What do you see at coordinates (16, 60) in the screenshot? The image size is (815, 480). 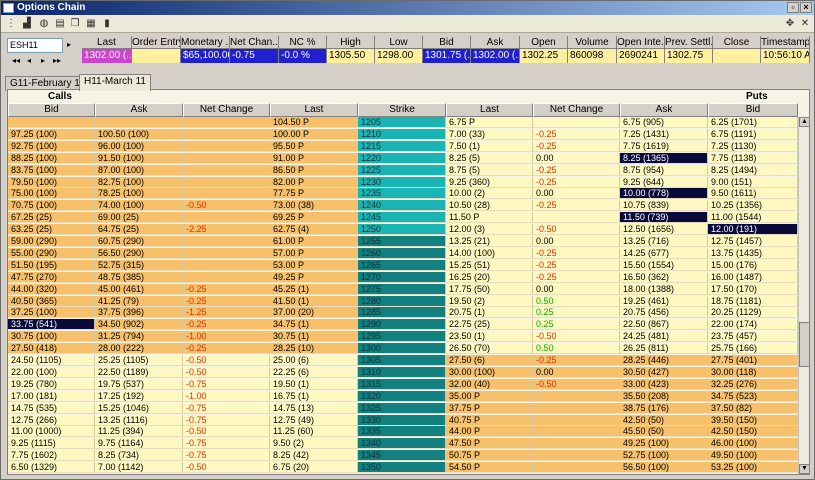 I see `first-icon: ◂◂` at bounding box center [16, 60].